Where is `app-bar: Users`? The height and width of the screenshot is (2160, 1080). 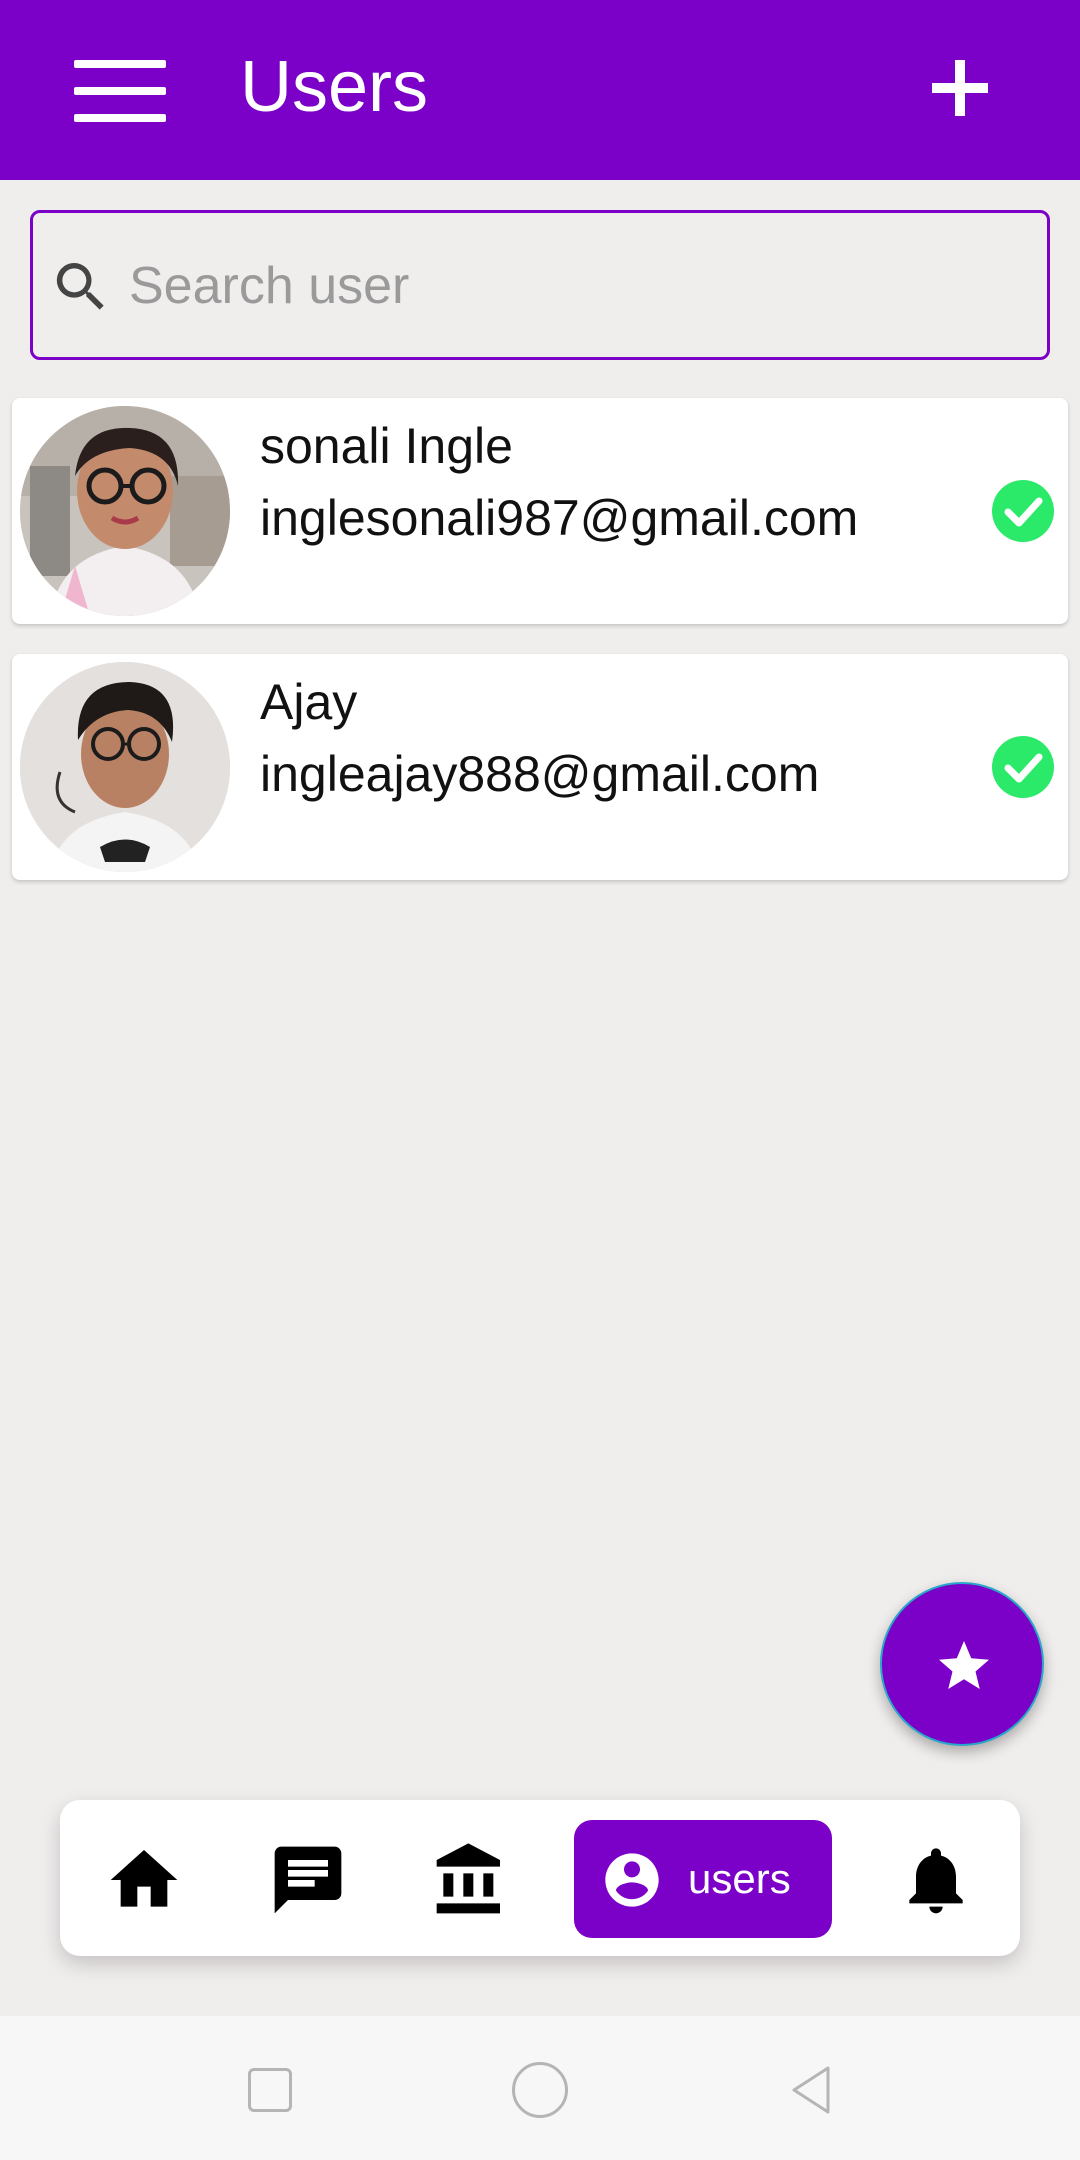 app-bar: Users is located at coordinates (540, 90).